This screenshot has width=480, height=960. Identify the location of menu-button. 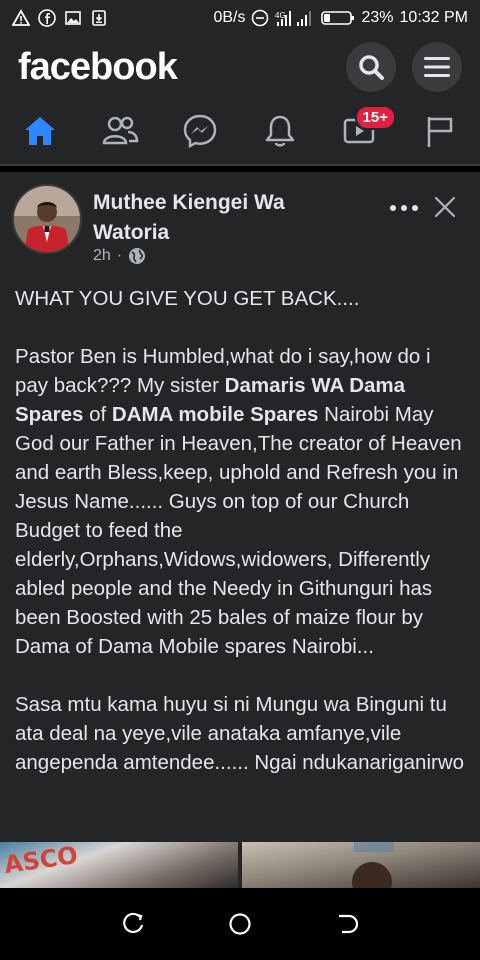
(437, 67).